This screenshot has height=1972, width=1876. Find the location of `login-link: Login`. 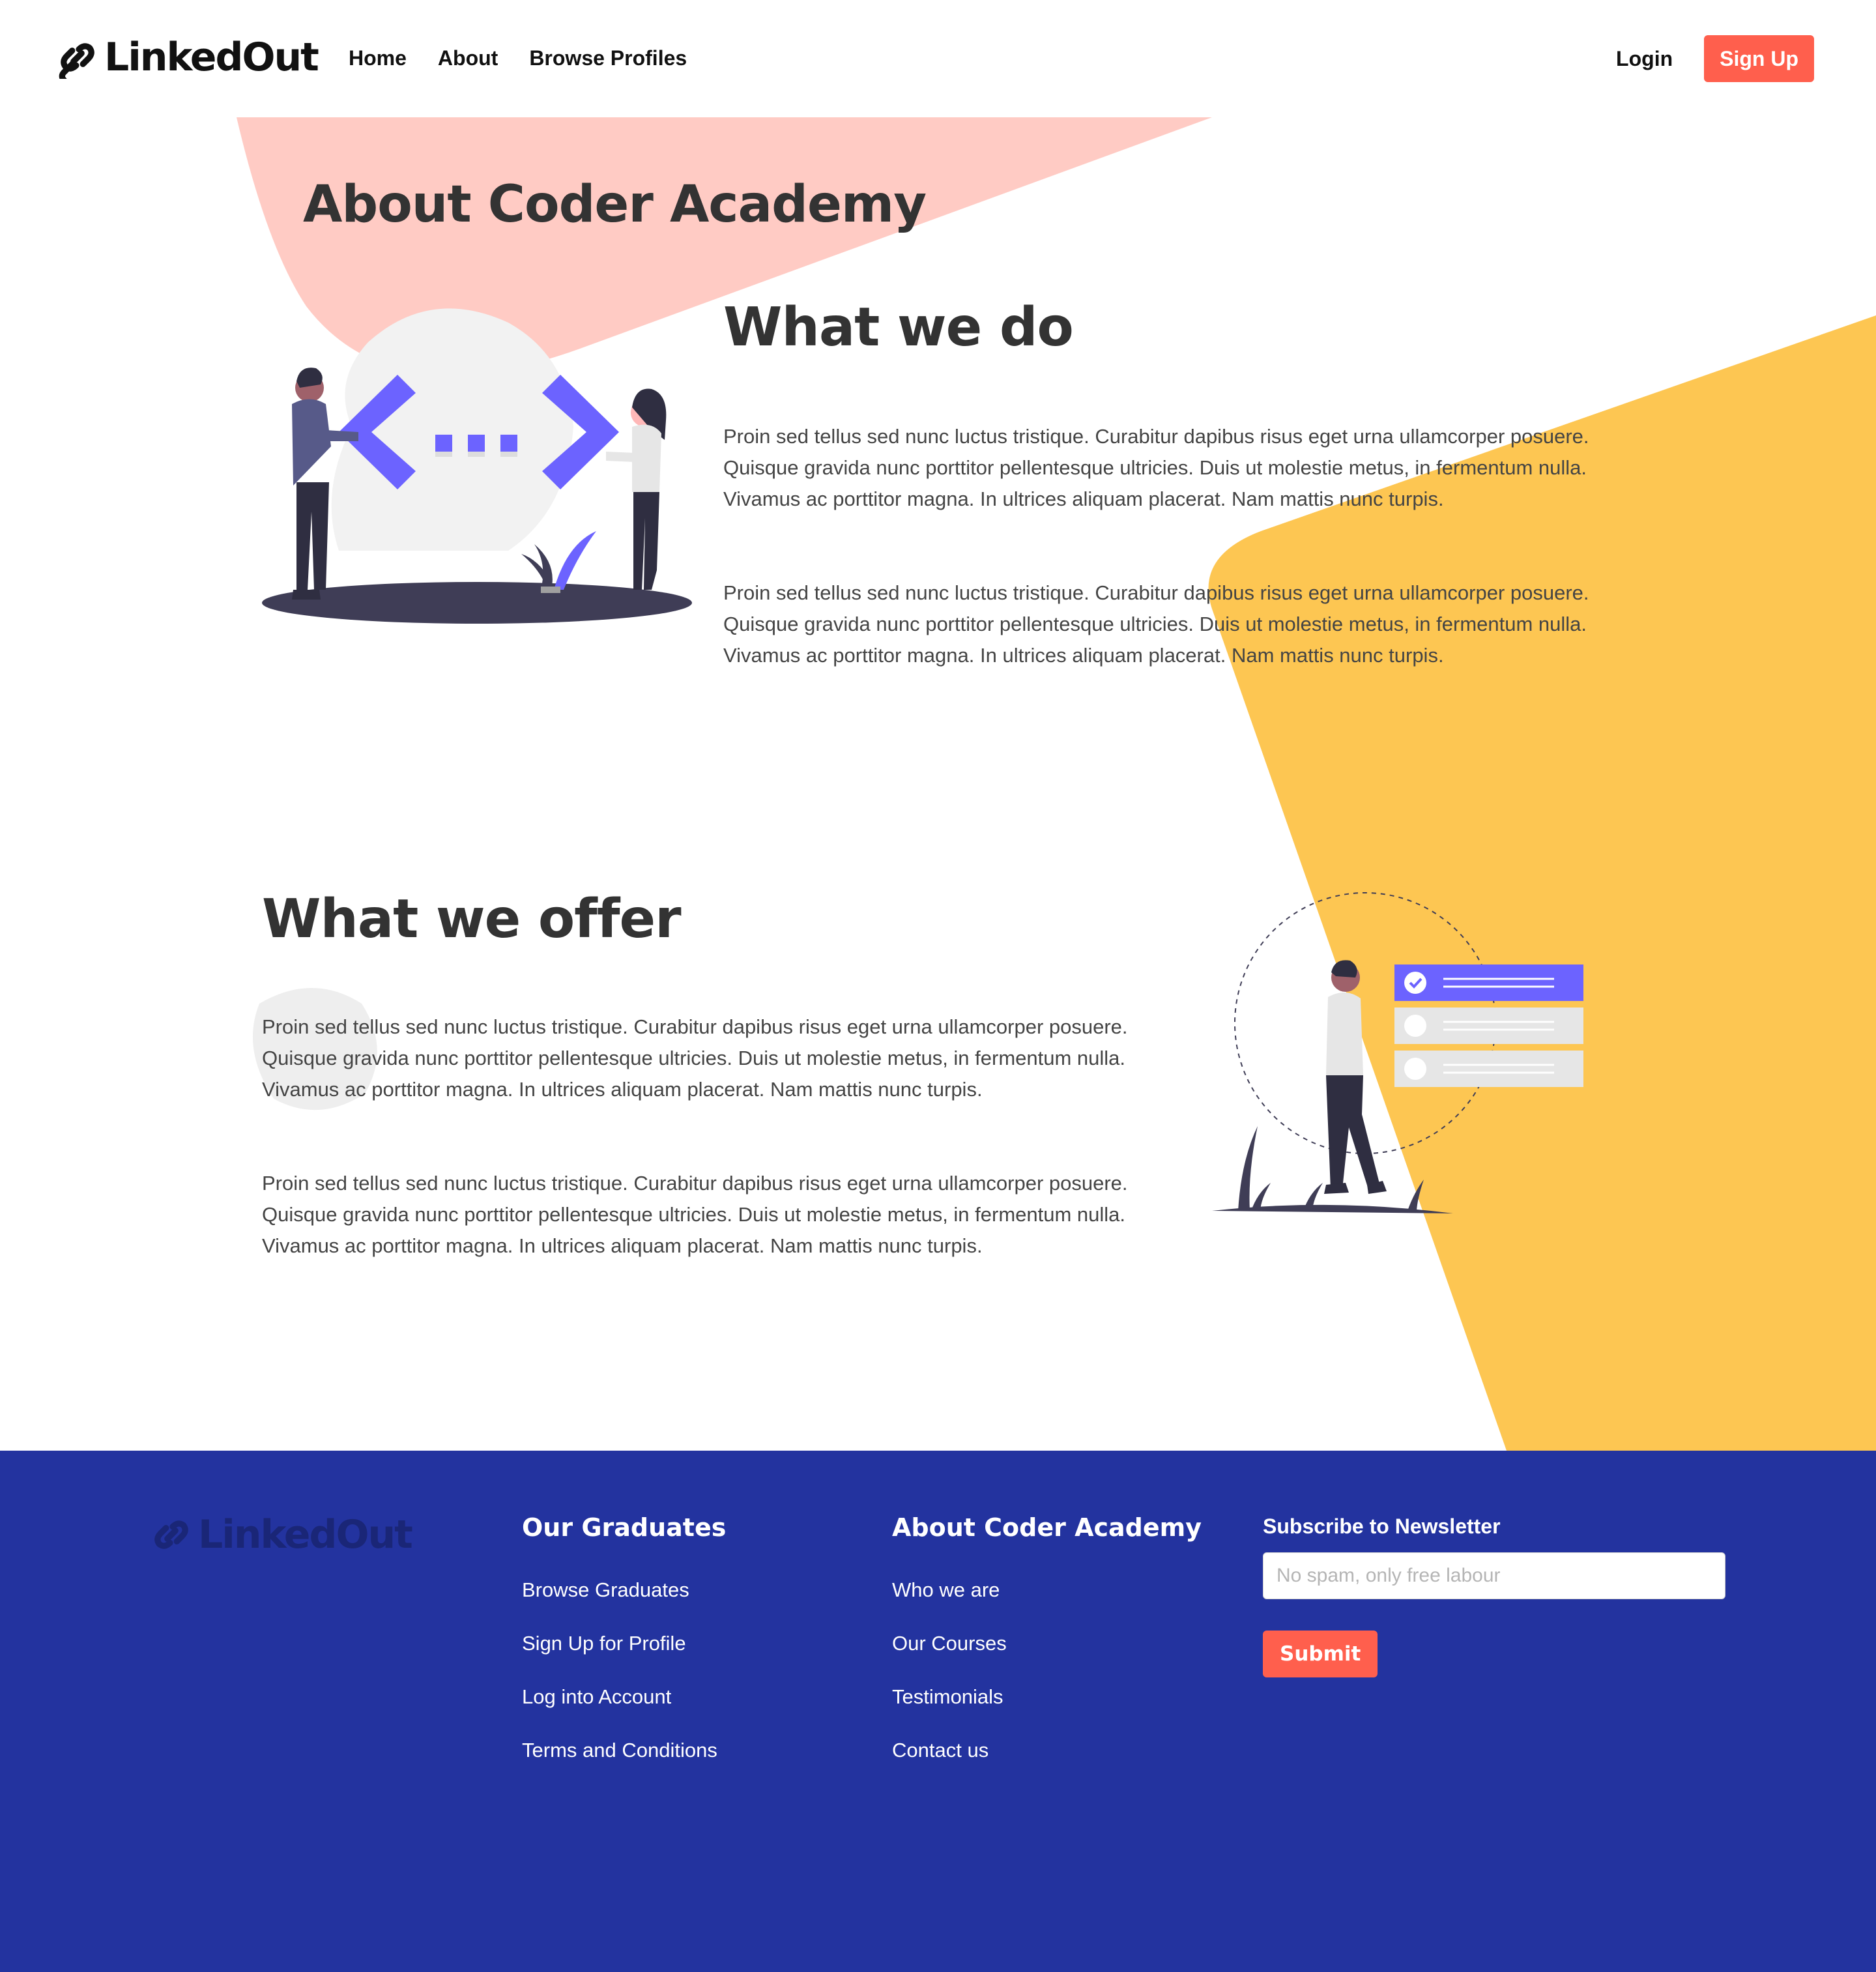

login-link: Login is located at coordinates (1645, 59).